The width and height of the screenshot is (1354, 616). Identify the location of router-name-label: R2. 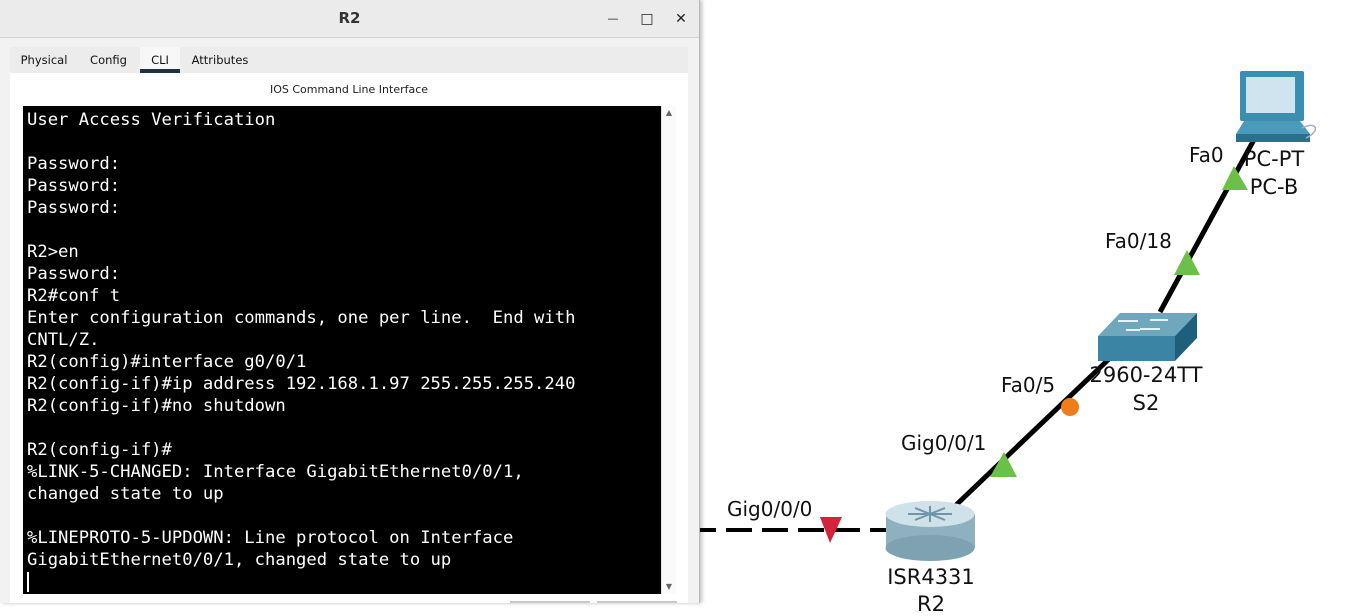
(931, 604).